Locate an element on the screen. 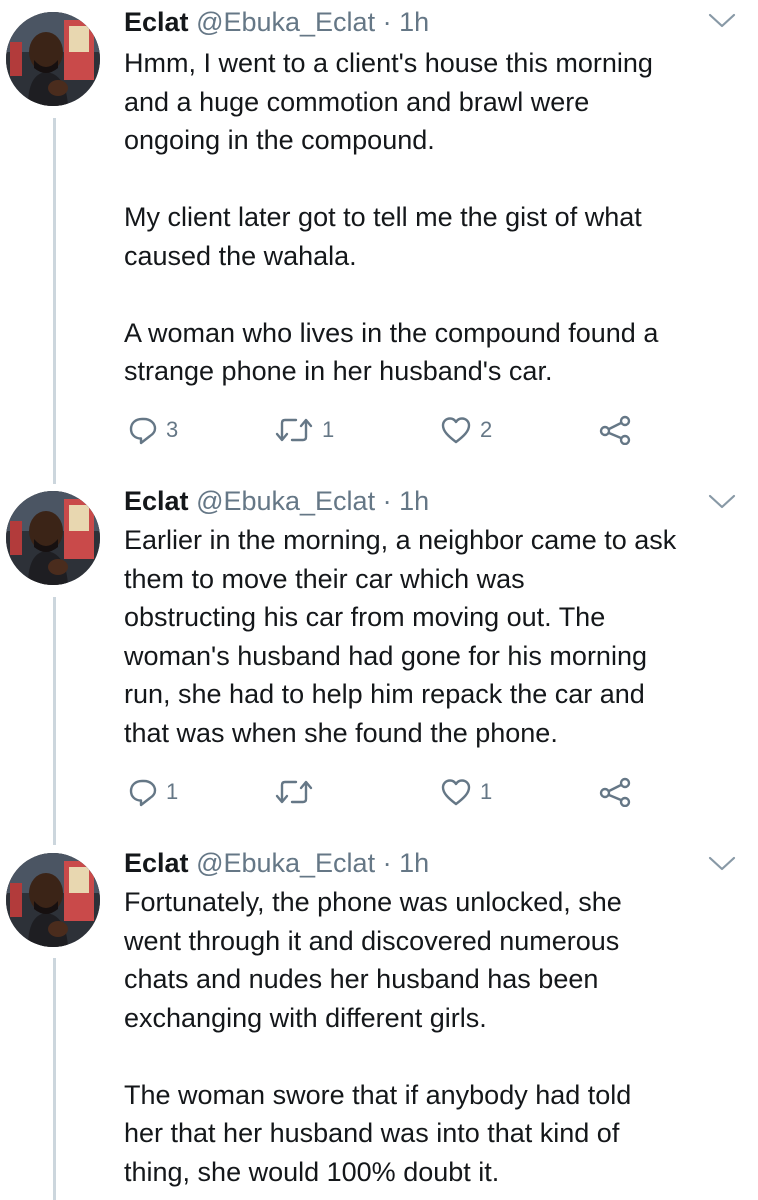  like-button: 1 is located at coordinates (466, 792).